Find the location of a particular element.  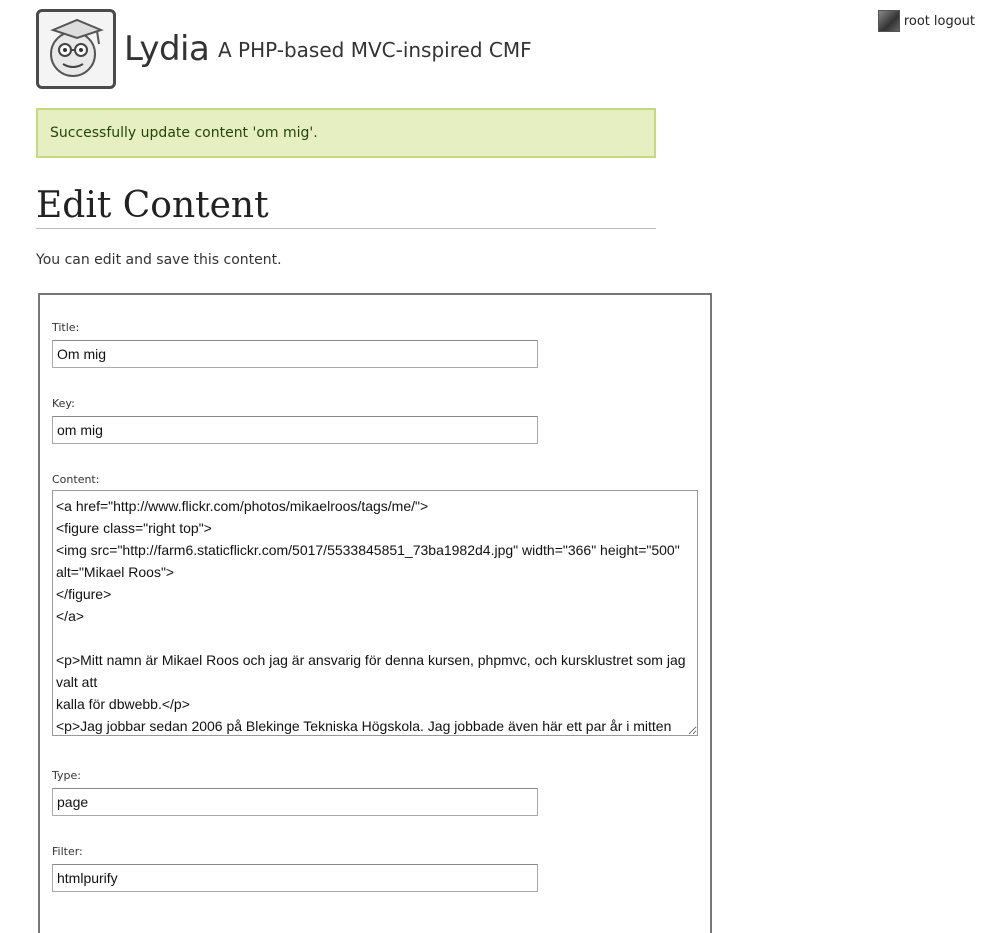

type-label: Type: is located at coordinates (66, 775).